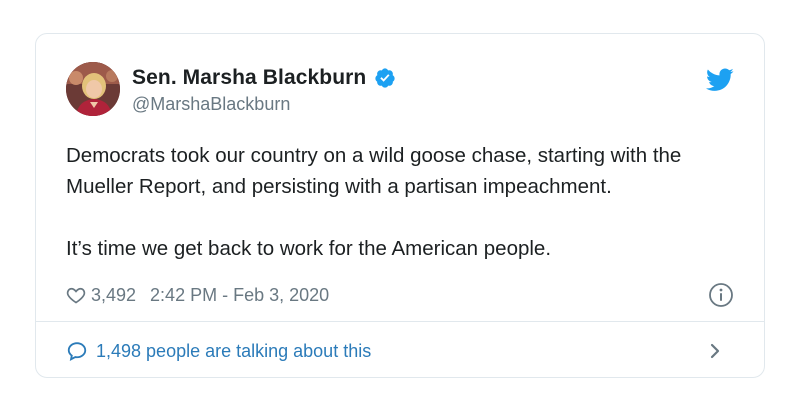  What do you see at coordinates (400, 351) in the screenshot?
I see `conversation-link: 1,498 people are talking about this` at bounding box center [400, 351].